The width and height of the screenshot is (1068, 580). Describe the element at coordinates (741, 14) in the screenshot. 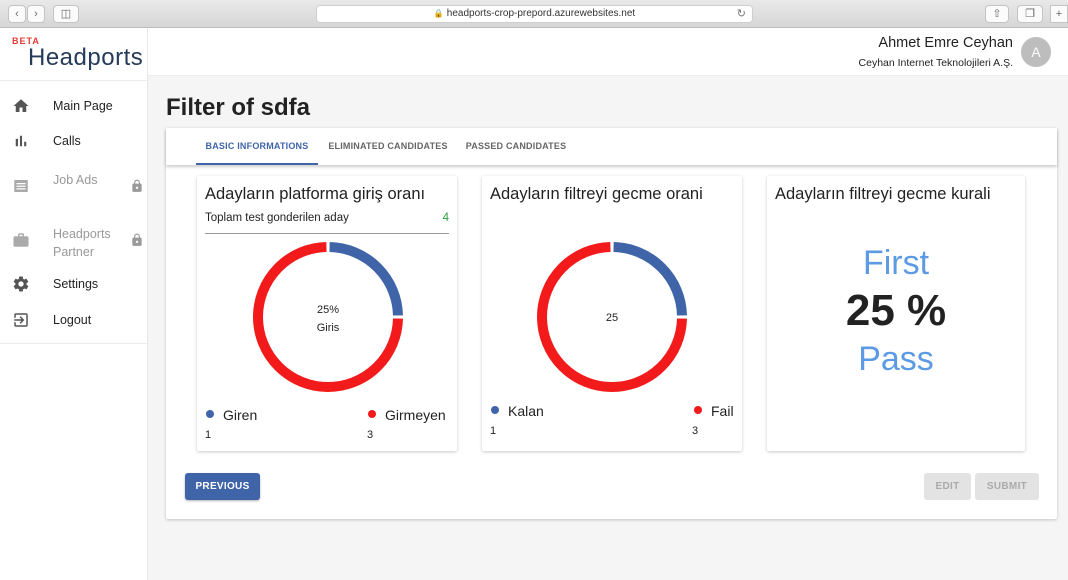

I see `reload-icon: ↻` at that location.